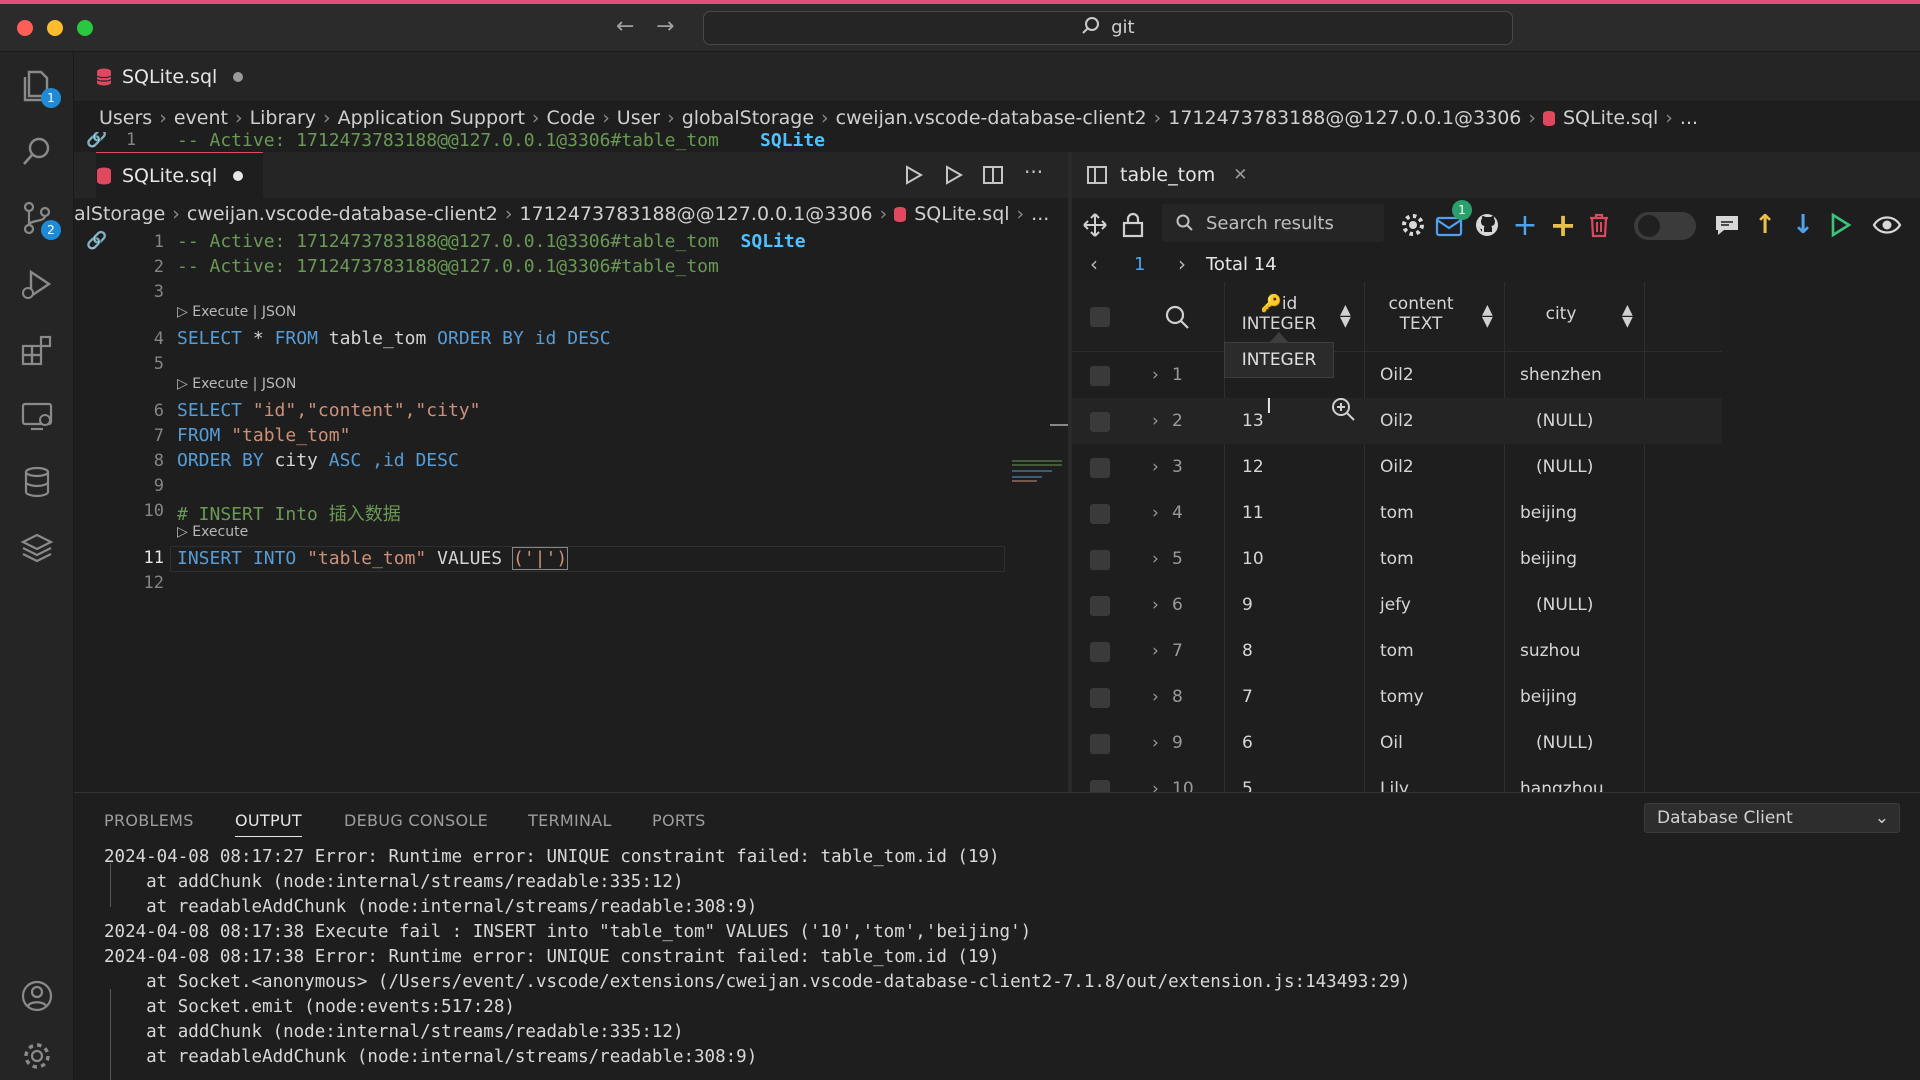  Describe the element at coordinates (1139, 264) in the screenshot. I see `current-page: 1` at that location.